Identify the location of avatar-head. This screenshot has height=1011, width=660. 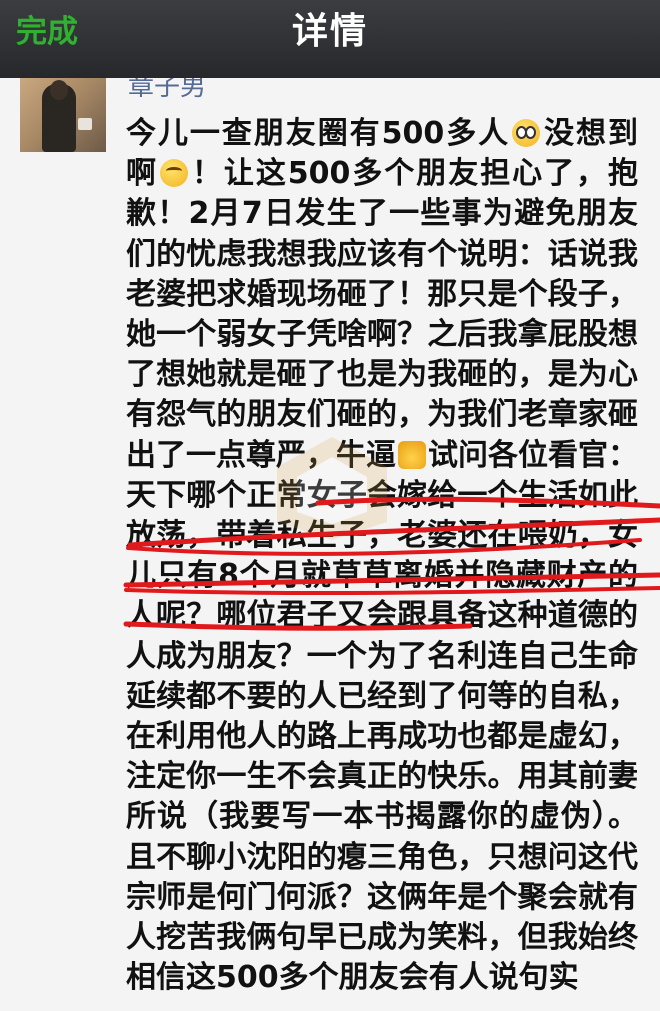
(59, 90).